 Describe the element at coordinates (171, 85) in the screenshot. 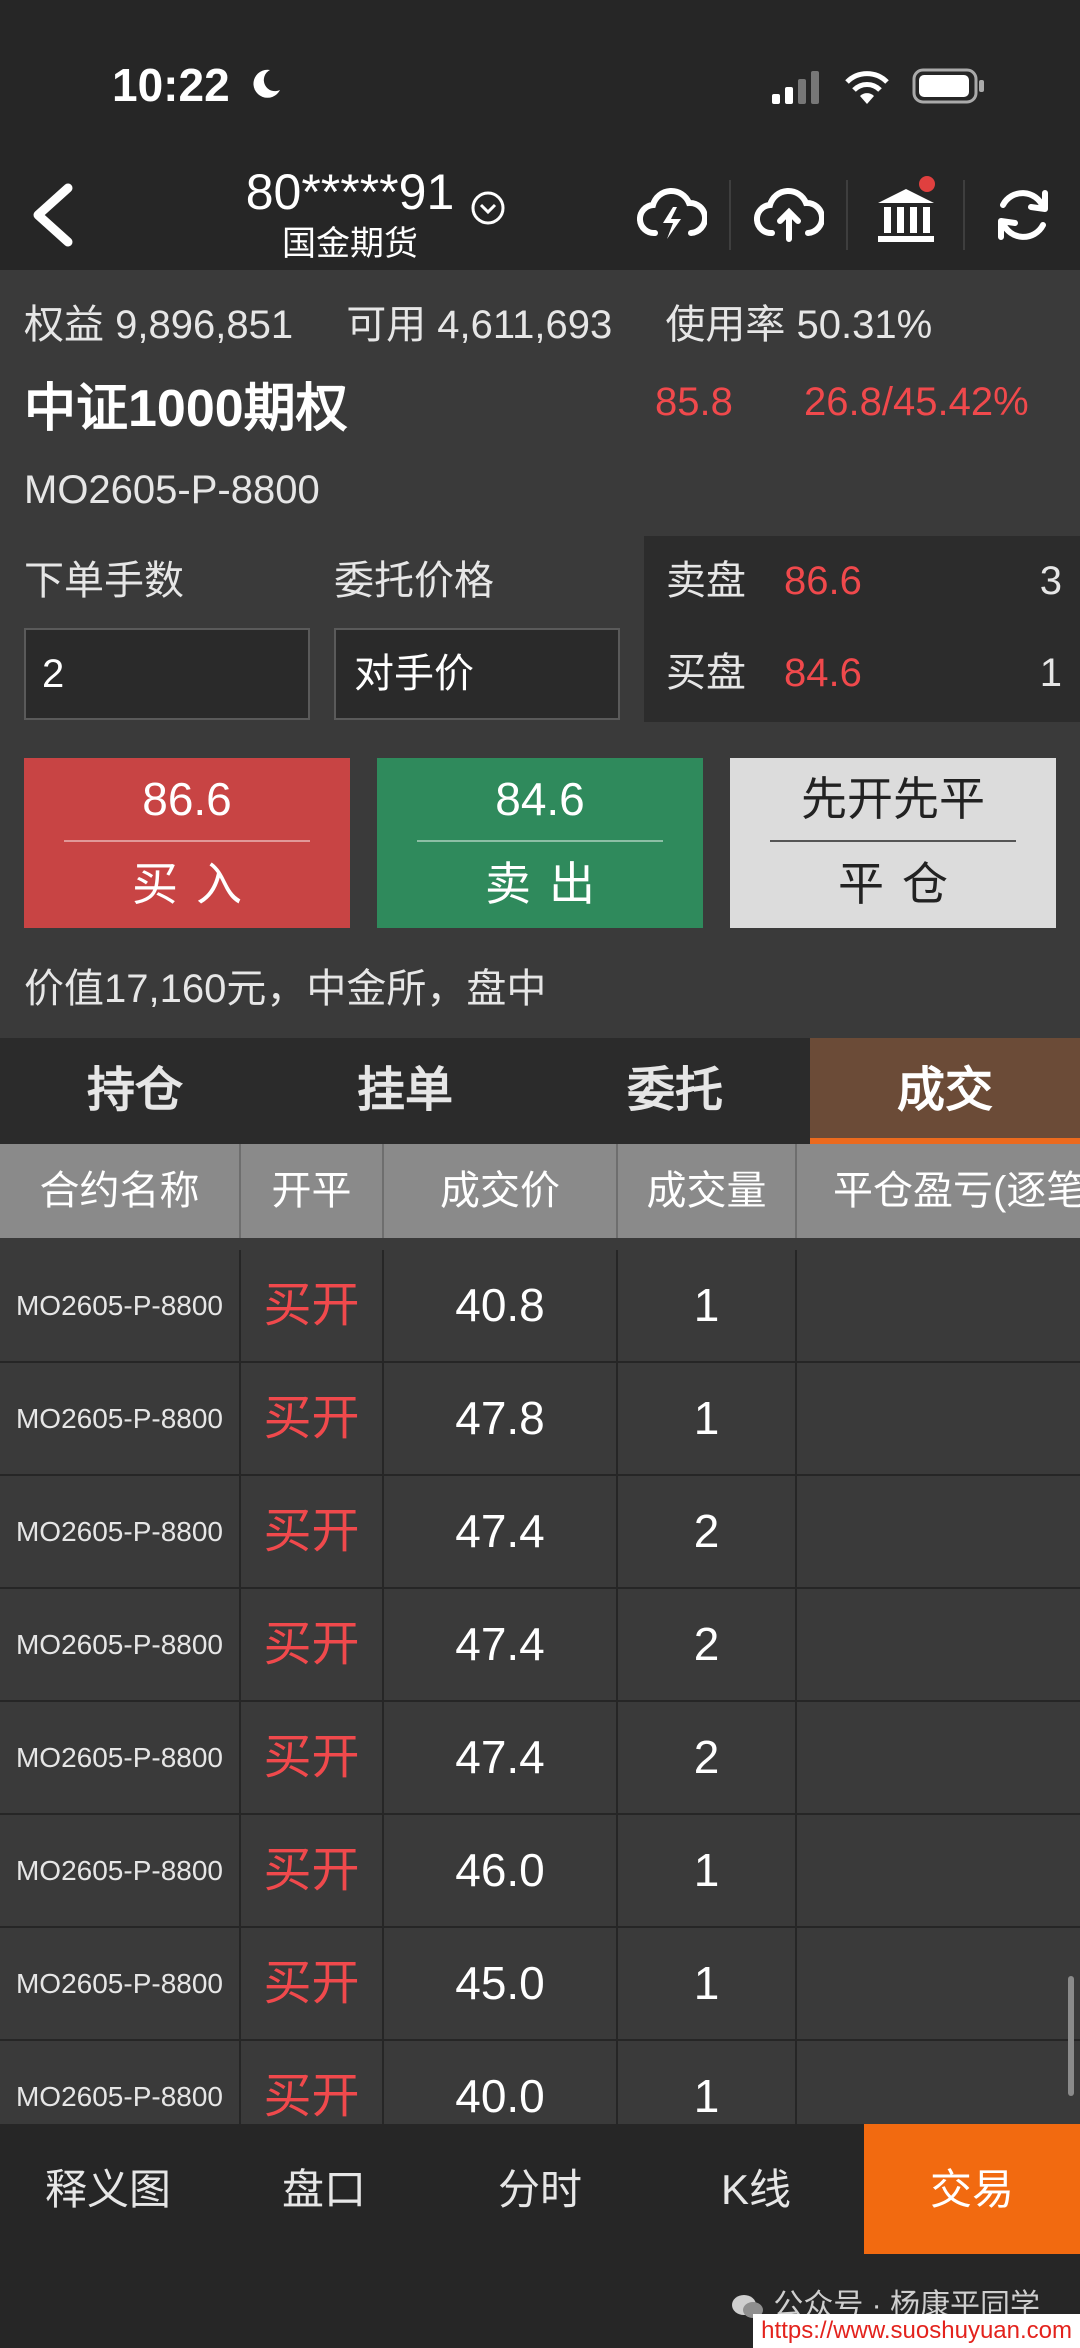

I see `status-time: 10:22` at that location.